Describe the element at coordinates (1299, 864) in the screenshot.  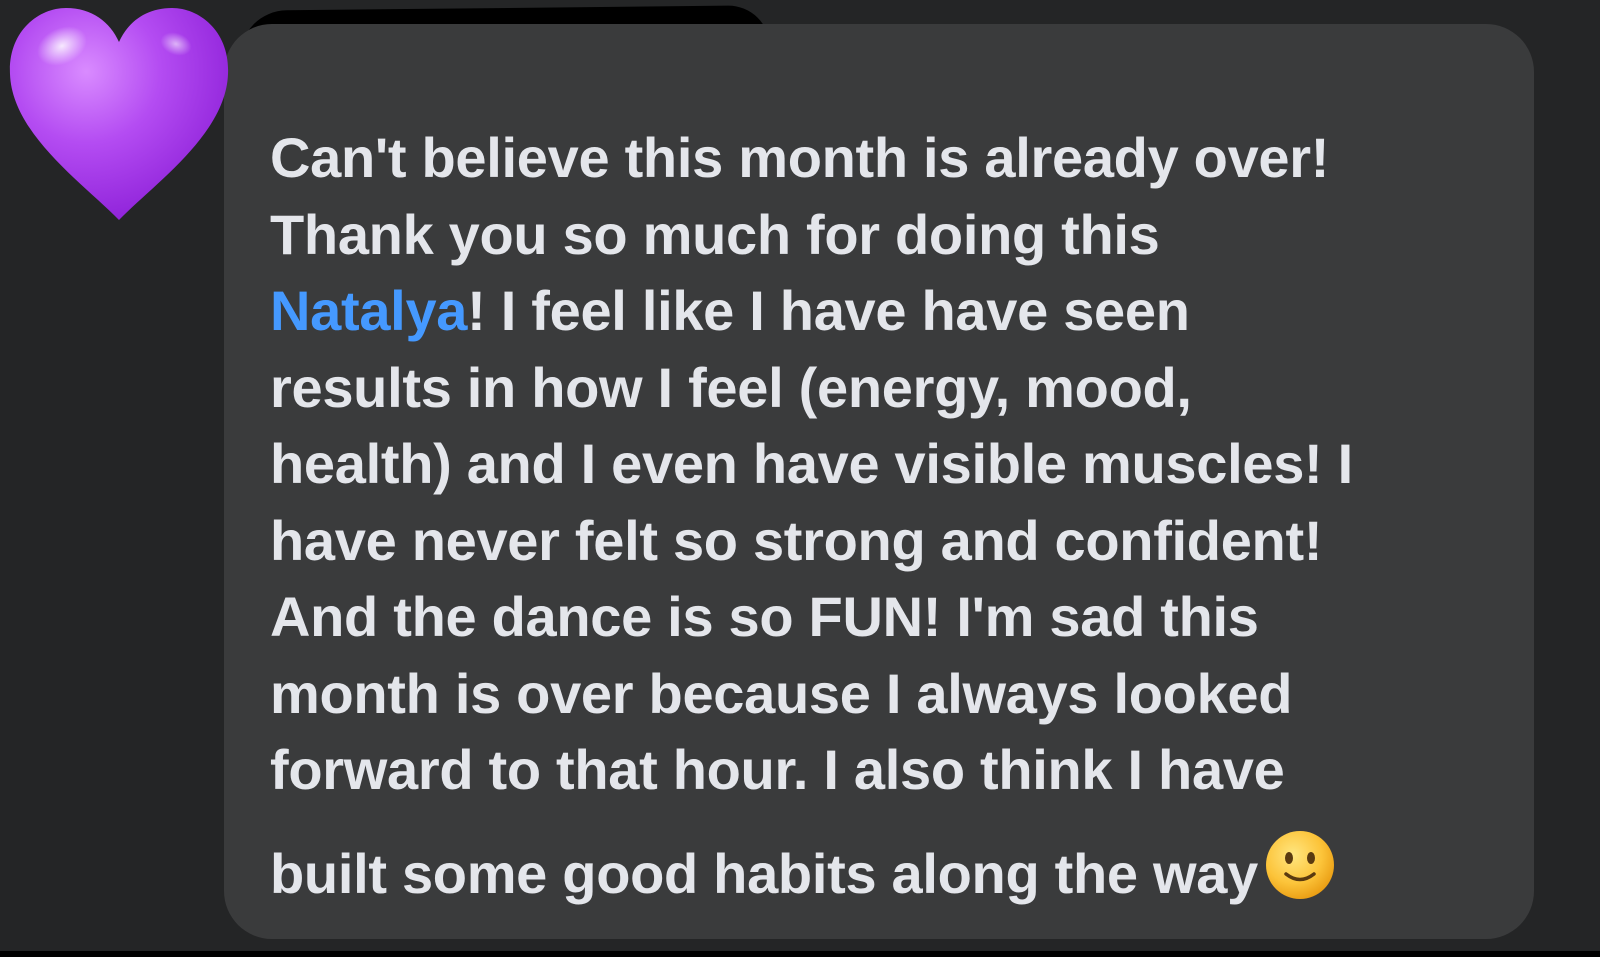
I see `slightly-smiling-face-icon` at that location.